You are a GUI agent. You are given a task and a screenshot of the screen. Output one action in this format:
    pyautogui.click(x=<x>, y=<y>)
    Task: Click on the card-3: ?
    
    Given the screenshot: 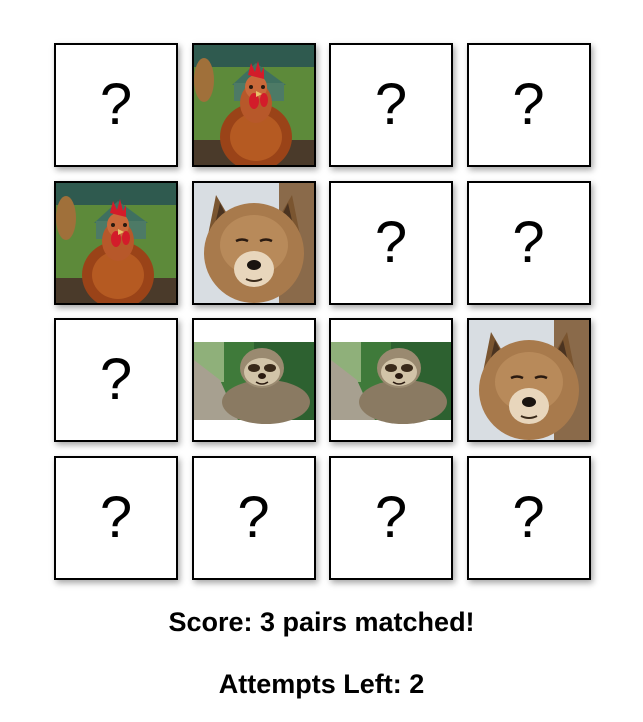 What is the action you would take?
    pyautogui.click(x=391, y=105)
    